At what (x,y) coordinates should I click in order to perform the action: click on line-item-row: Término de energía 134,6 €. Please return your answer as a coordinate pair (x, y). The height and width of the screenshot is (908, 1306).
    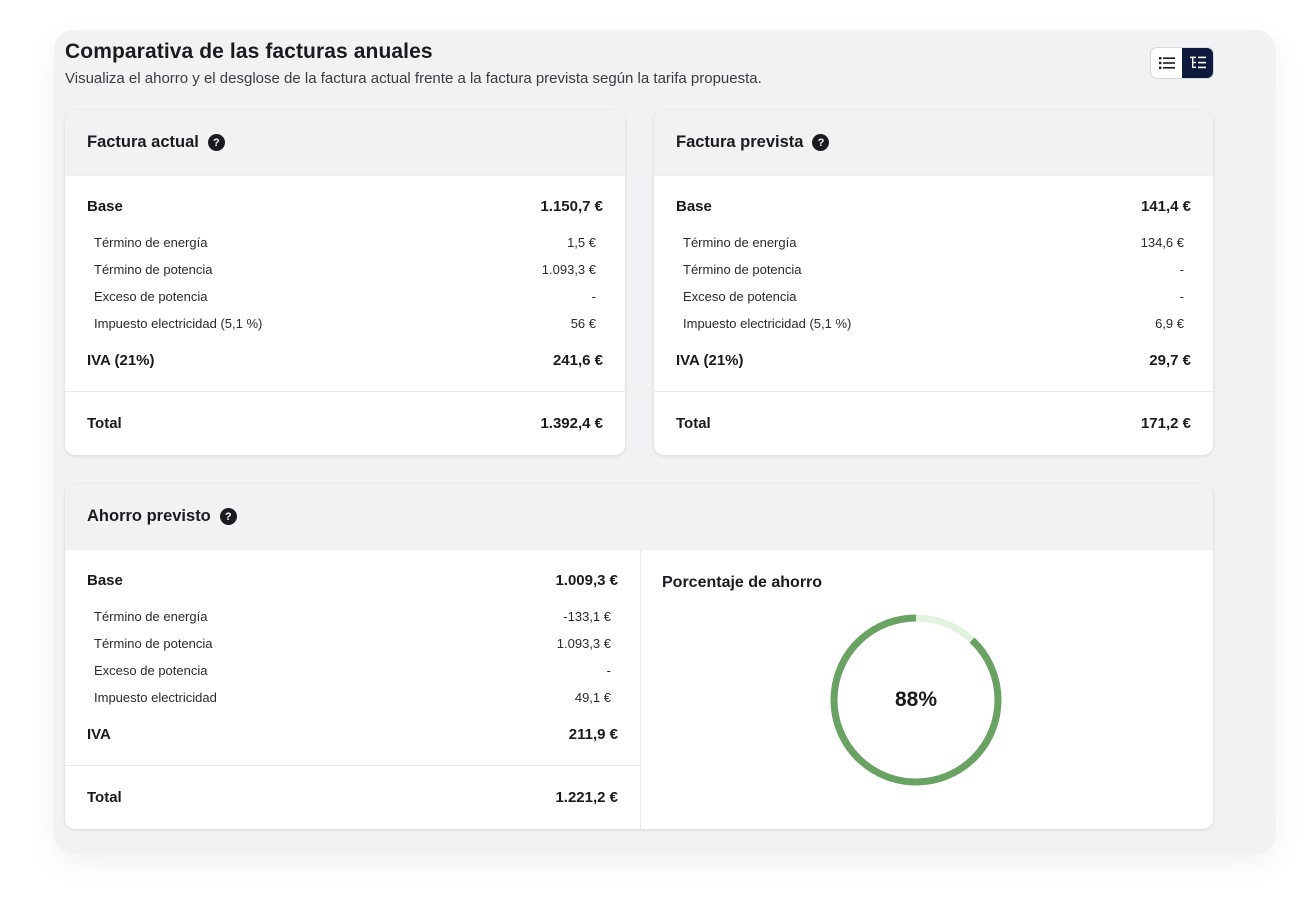
    Looking at the image, I should click on (933, 242).